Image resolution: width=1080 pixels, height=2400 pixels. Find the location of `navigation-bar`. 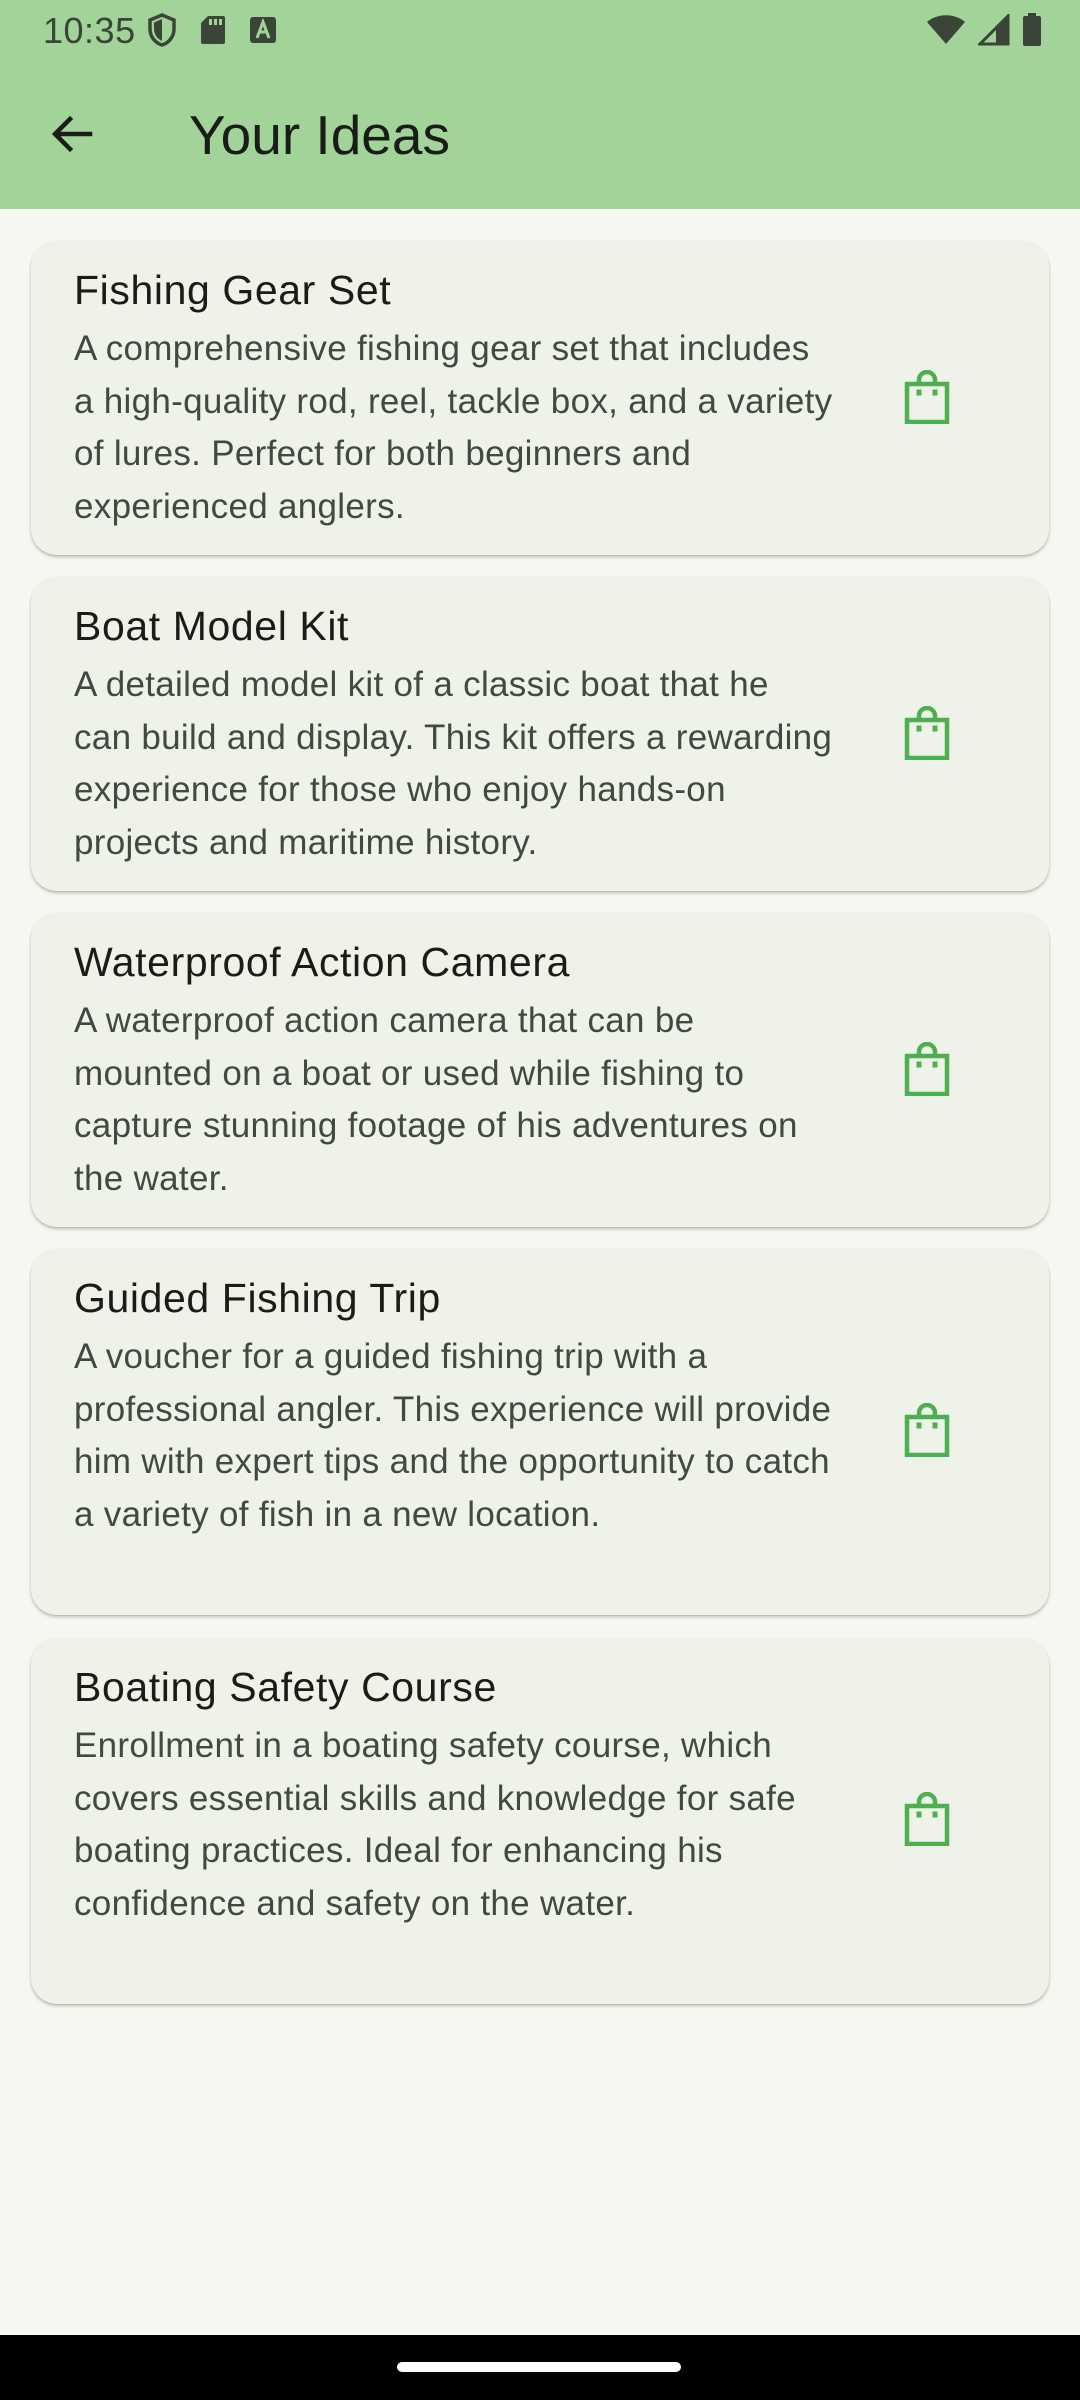

navigation-bar is located at coordinates (540, 2367).